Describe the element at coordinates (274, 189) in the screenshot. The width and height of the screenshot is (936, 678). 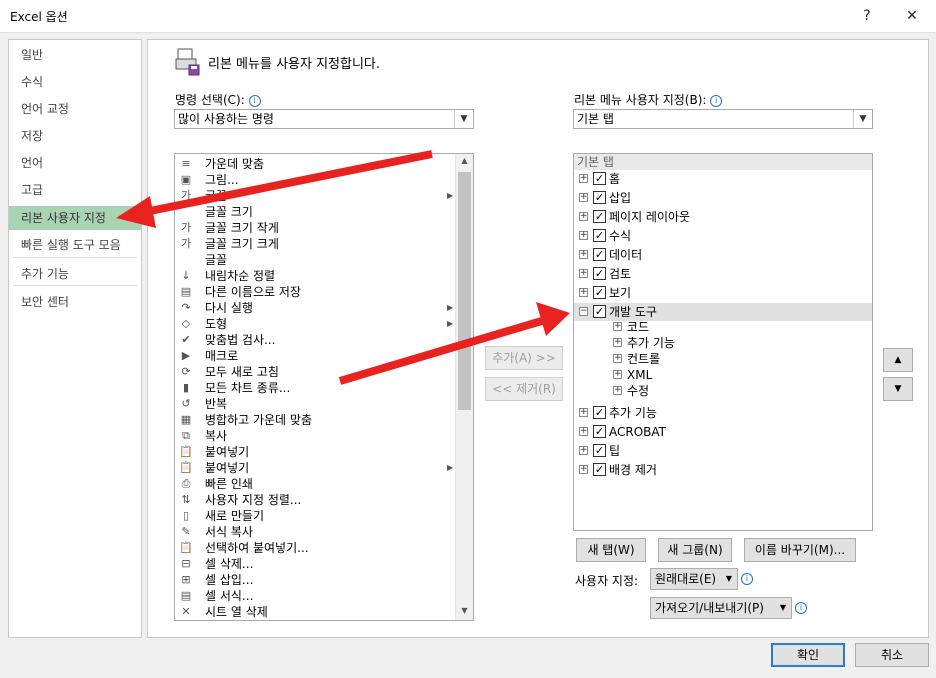
I see `arrow-to-ribbon-customize` at that location.